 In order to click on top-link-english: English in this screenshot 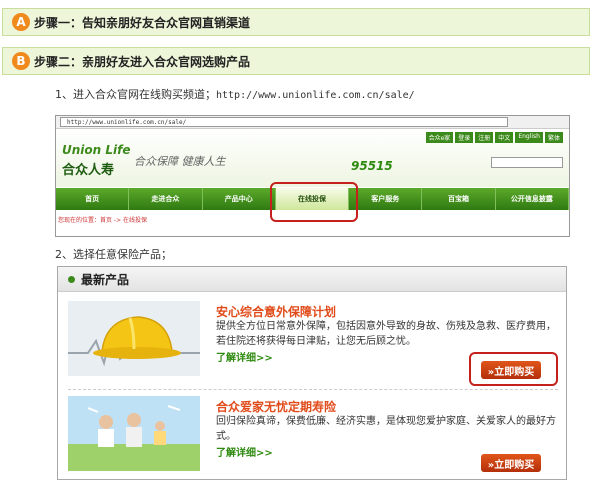, I will do `click(529, 137)`.